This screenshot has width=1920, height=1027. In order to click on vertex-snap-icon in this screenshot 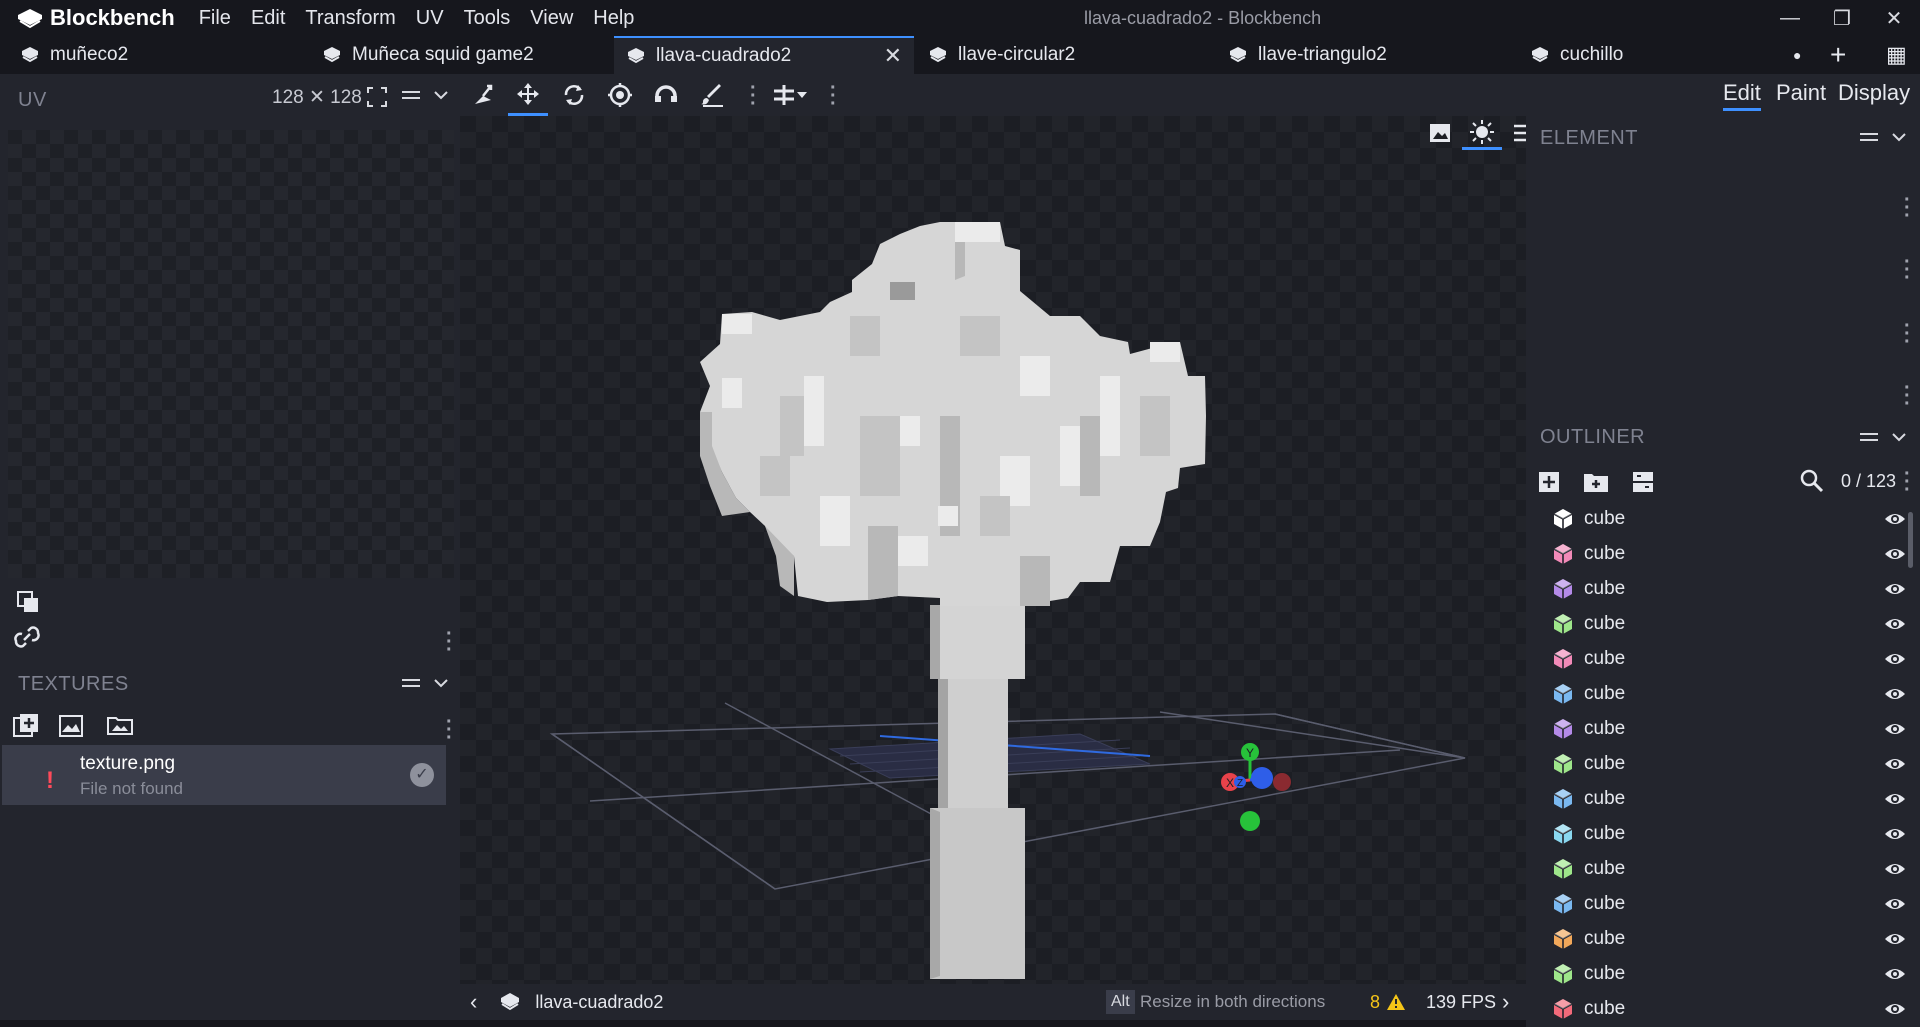, I will do `click(666, 95)`.